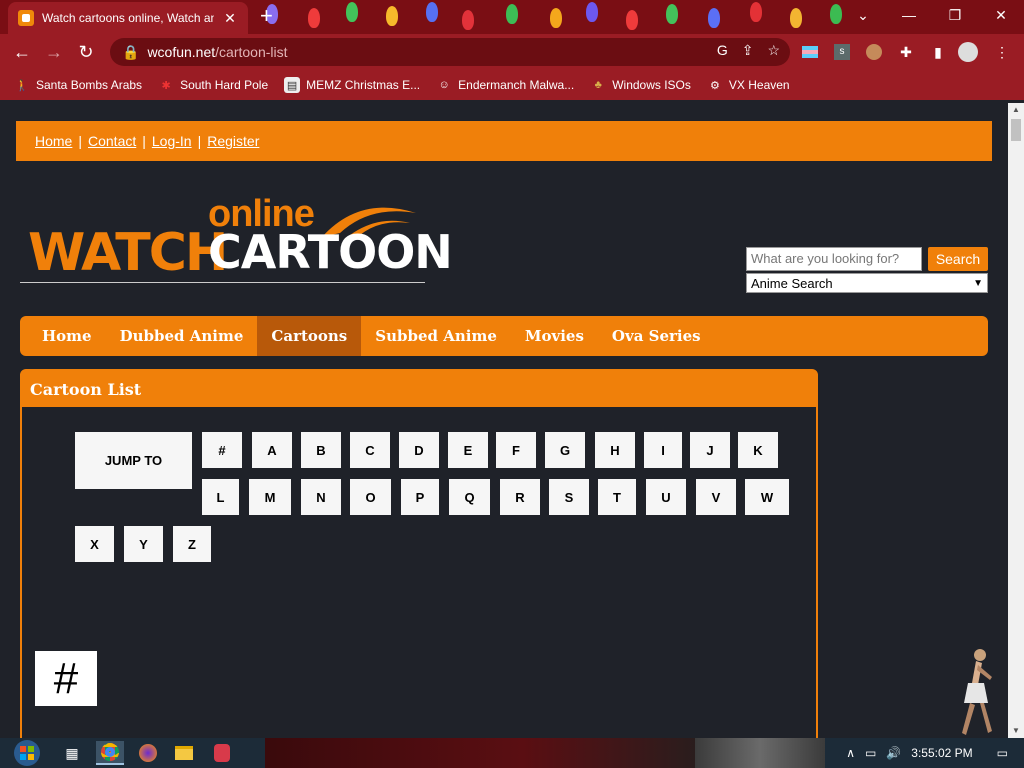  Describe the element at coordinates (321, 497) in the screenshot. I see `letter-link-n: N` at that location.